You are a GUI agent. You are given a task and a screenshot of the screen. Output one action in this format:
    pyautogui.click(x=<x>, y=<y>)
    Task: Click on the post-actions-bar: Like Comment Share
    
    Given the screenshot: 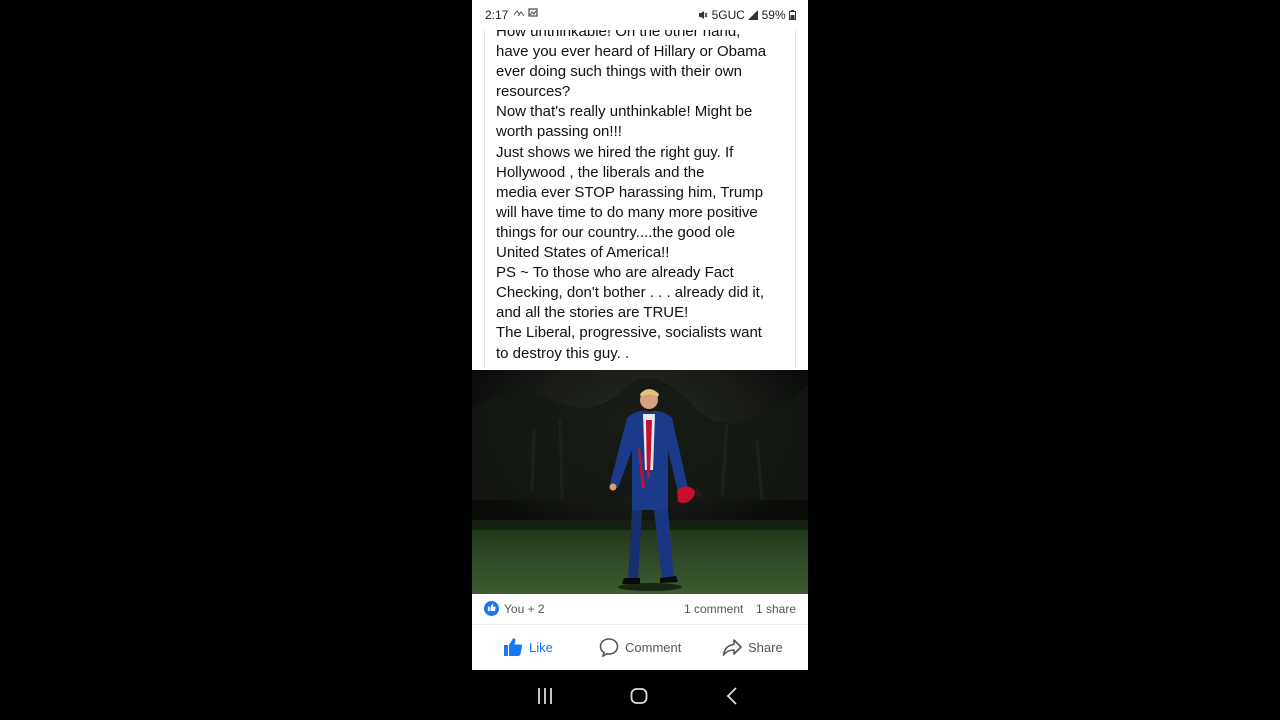 What is the action you would take?
    pyautogui.click(x=640, y=647)
    